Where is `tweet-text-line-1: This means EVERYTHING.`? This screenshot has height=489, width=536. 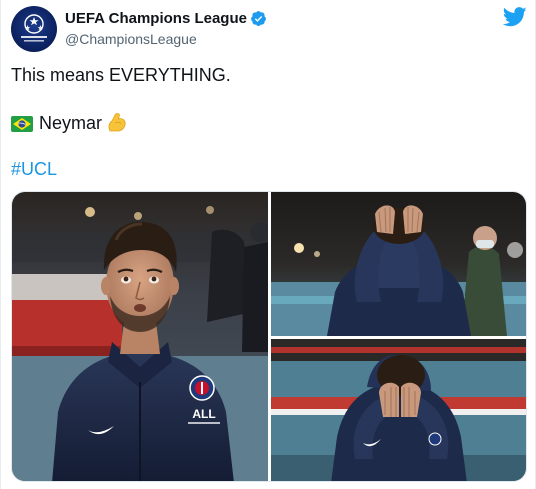 tweet-text-line-1: This means EVERYTHING. is located at coordinates (121, 75).